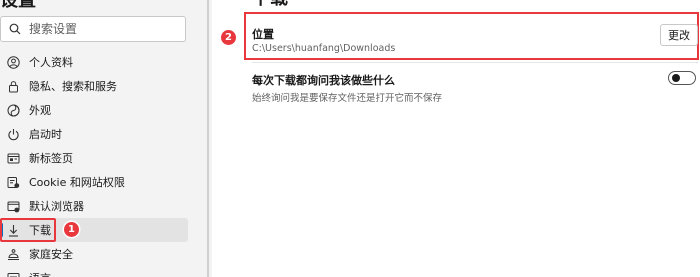 Image resolution: width=700 pixels, height=277 pixels. What do you see at coordinates (676, 78) in the screenshot?
I see `toggle-knob` at bounding box center [676, 78].